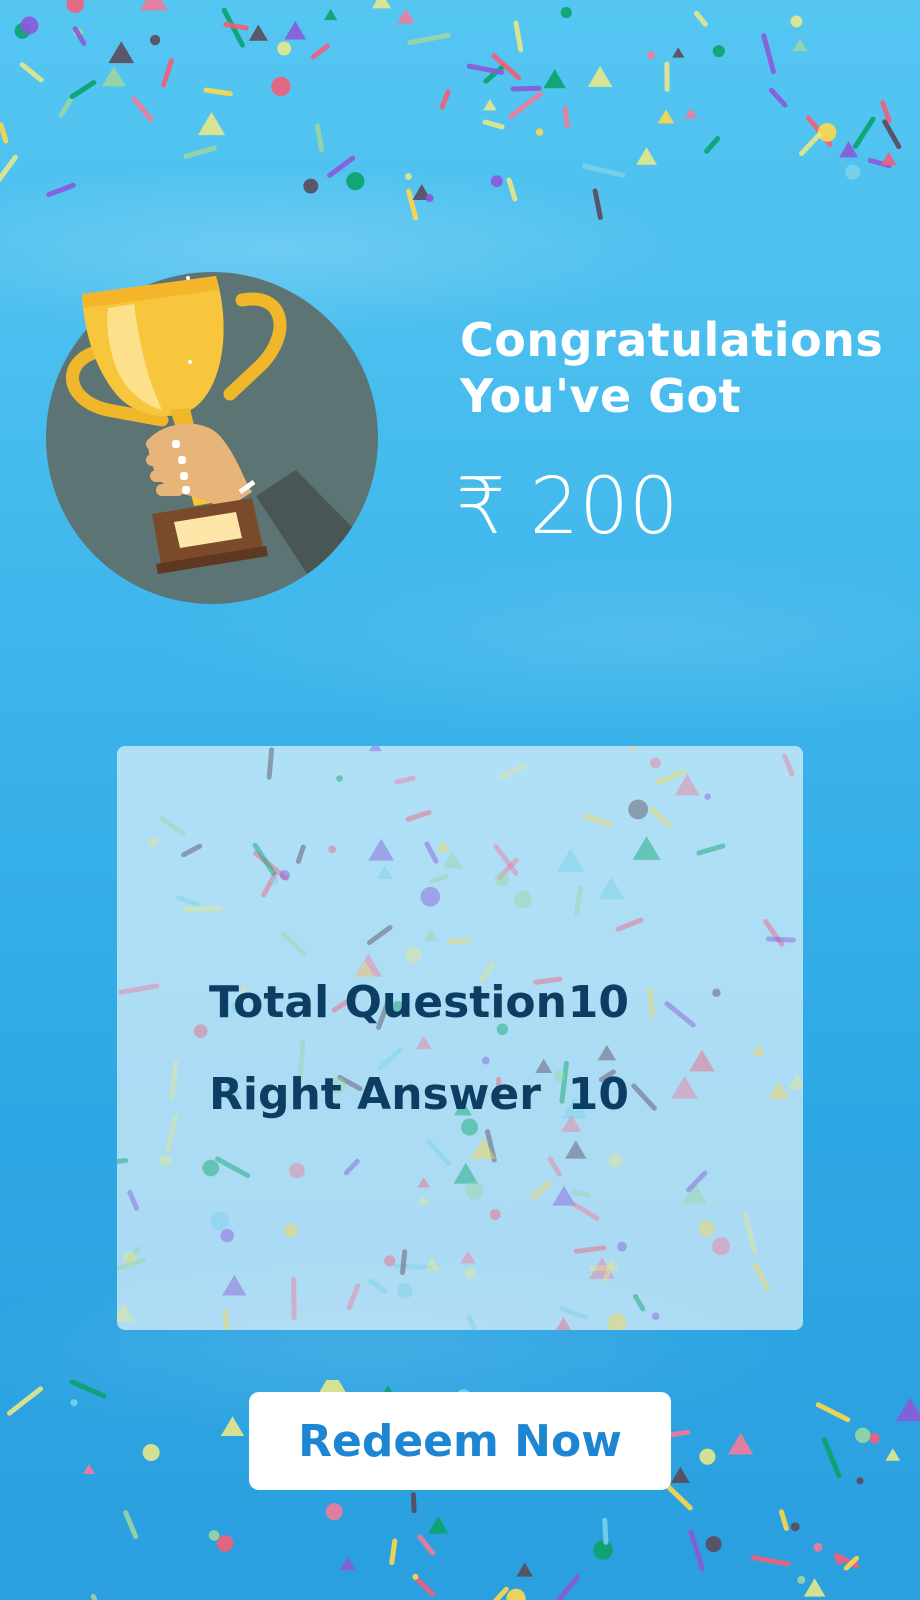 The height and width of the screenshot is (1600, 920). Describe the element at coordinates (212, 438) in the screenshot. I see `trophy-icon` at that location.